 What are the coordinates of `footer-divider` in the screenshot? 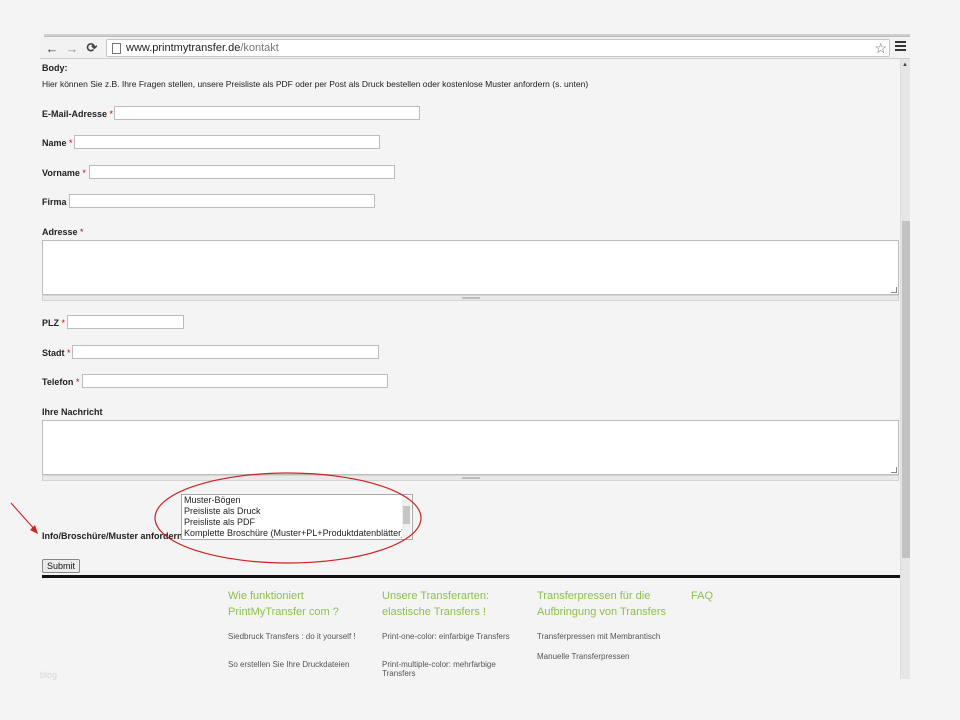 It's located at (471, 576).